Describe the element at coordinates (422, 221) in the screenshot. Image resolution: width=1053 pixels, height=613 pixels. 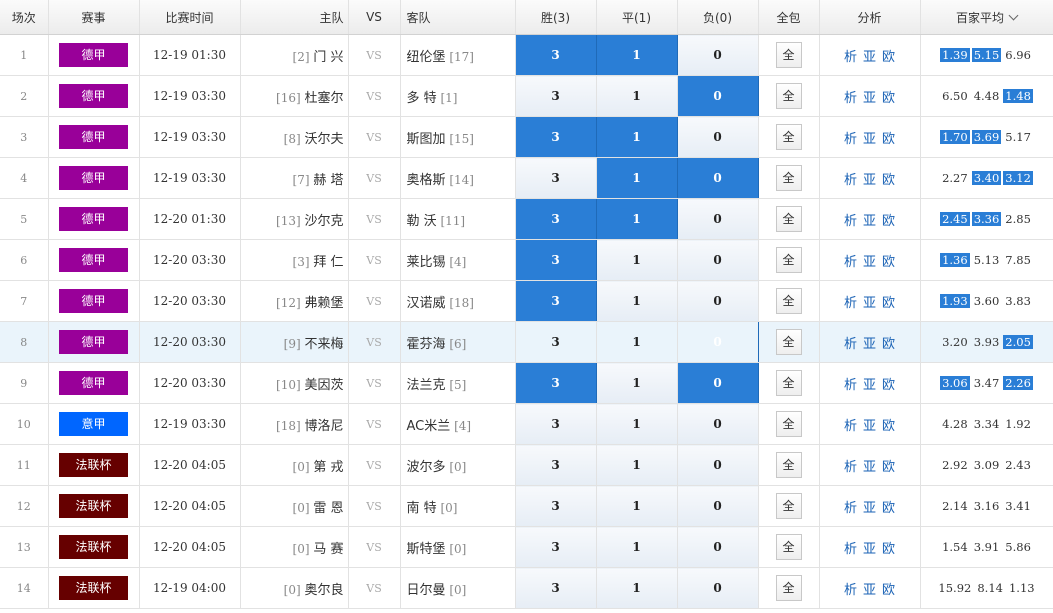
I see `away-team: 勒 沃` at that location.